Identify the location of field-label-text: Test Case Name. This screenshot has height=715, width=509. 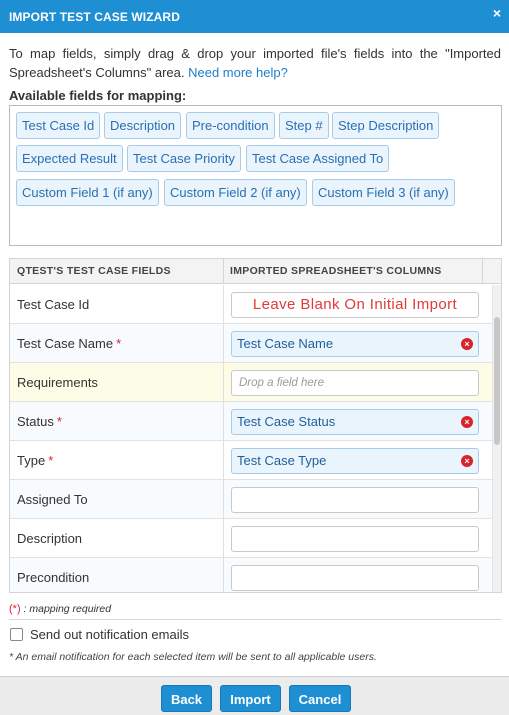
(65, 343).